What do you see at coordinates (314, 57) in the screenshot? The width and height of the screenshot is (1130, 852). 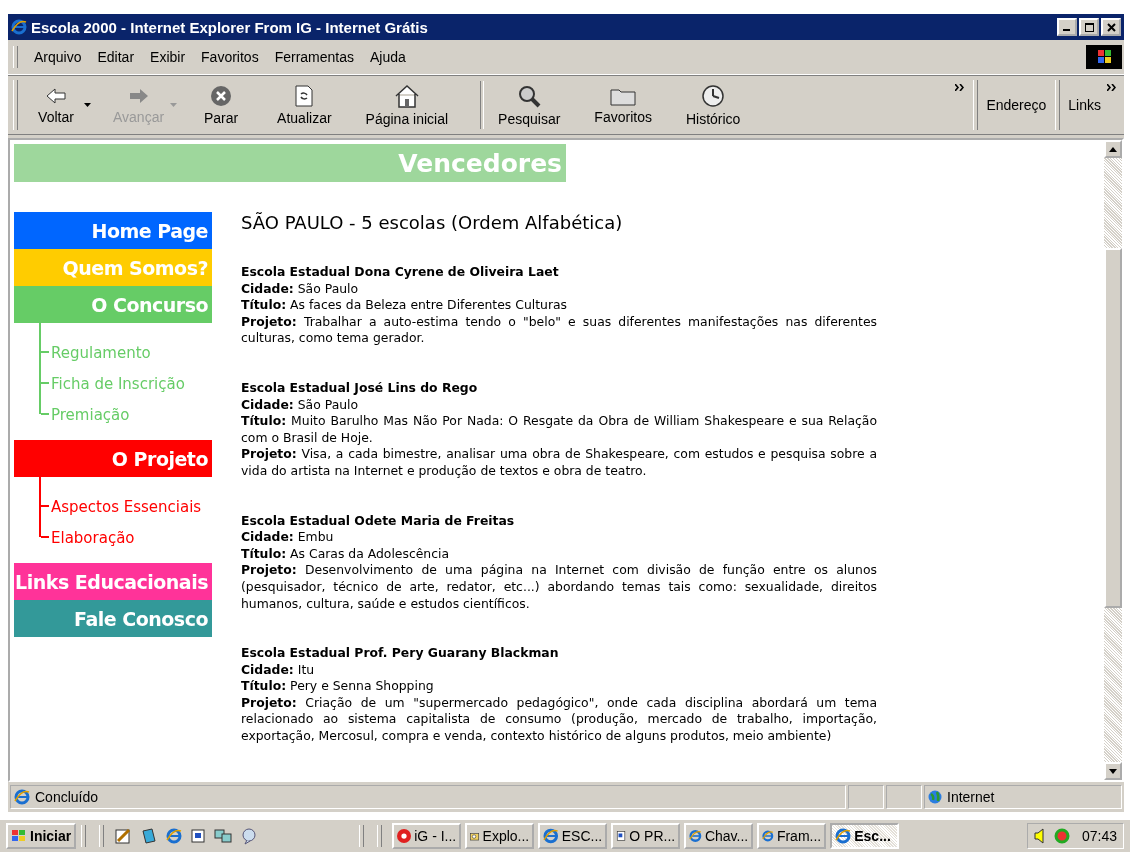 I see `menu-item: Ferramentas` at bounding box center [314, 57].